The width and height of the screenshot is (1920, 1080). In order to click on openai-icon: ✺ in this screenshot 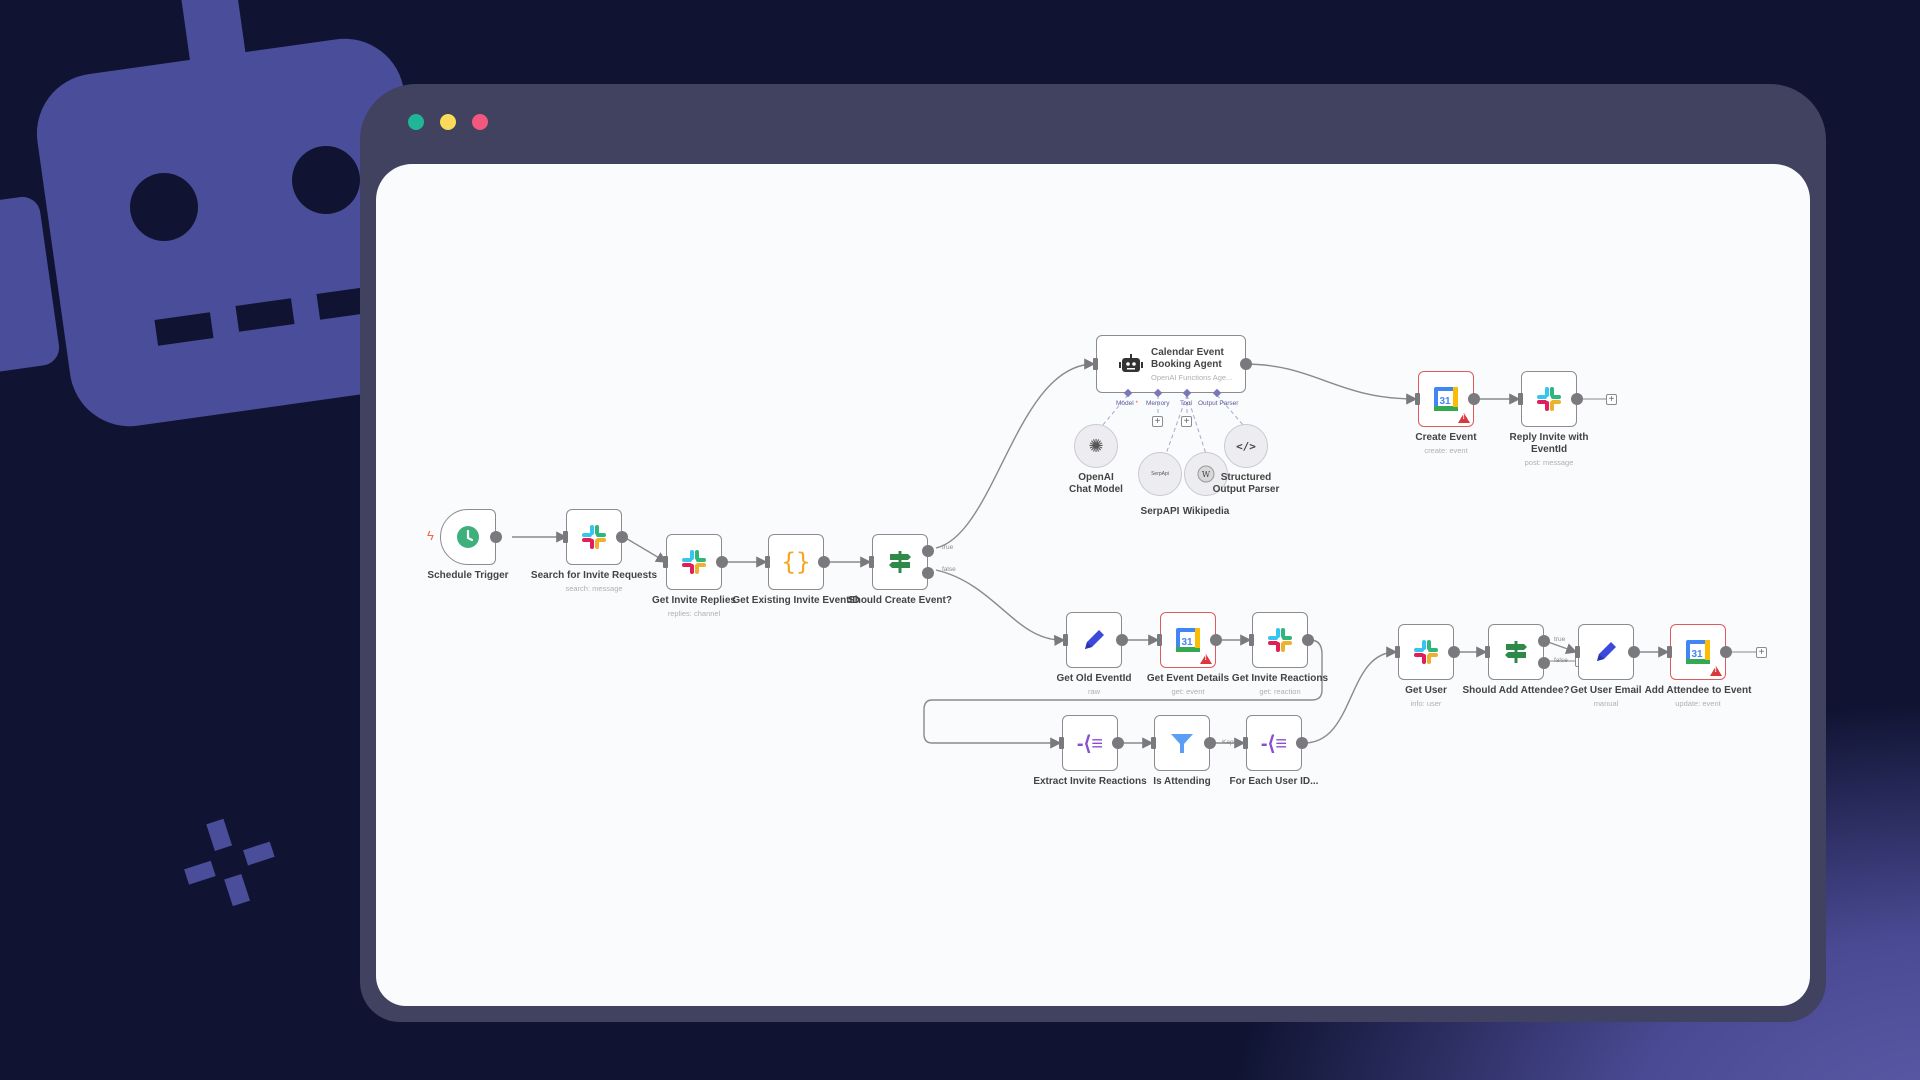, I will do `click(1096, 445)`.